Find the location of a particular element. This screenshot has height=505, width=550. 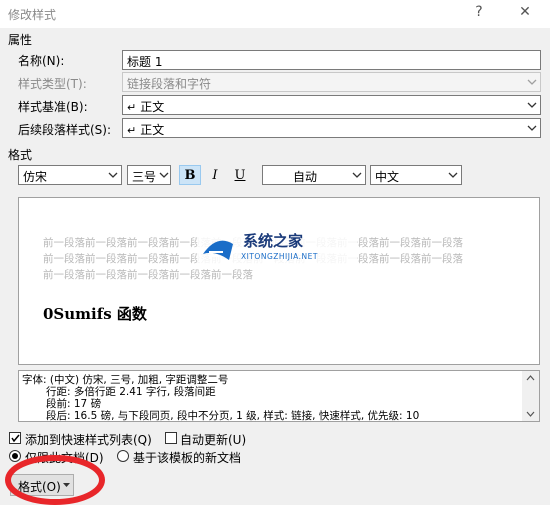

next-style-select: ↵ 正文 is located at coordinates (331, 128).